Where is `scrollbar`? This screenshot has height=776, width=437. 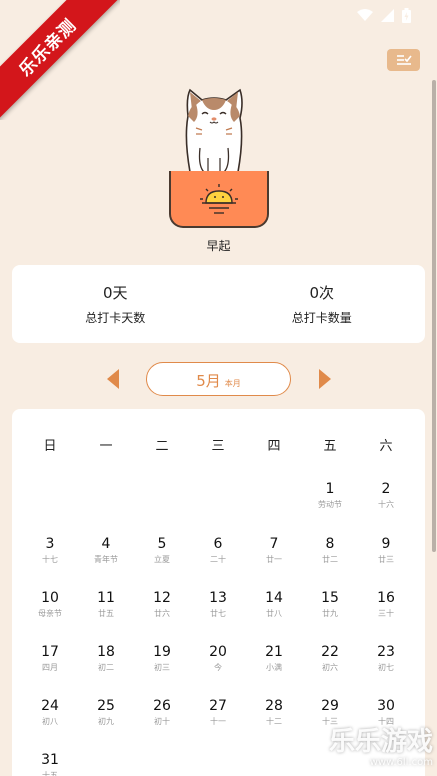
scrollbar is located at coordinates (434, 316).